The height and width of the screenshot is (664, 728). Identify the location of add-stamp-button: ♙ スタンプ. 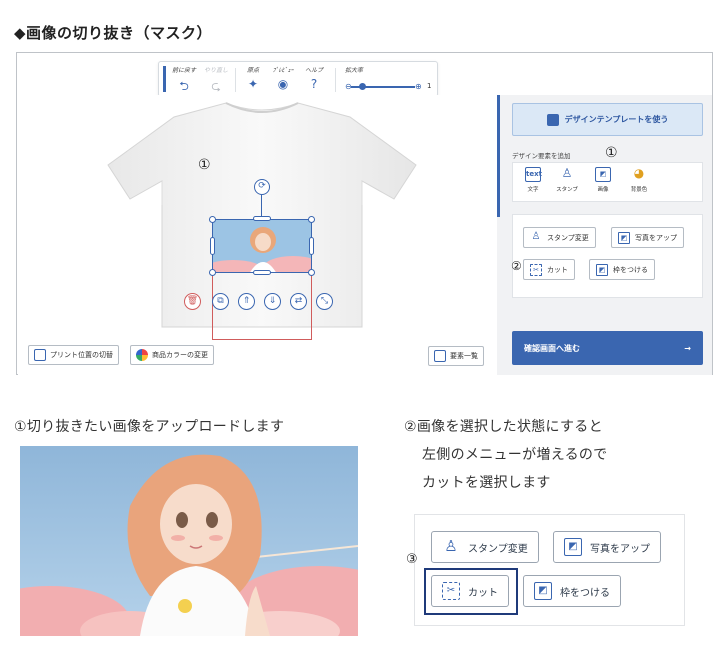
(567, 180).